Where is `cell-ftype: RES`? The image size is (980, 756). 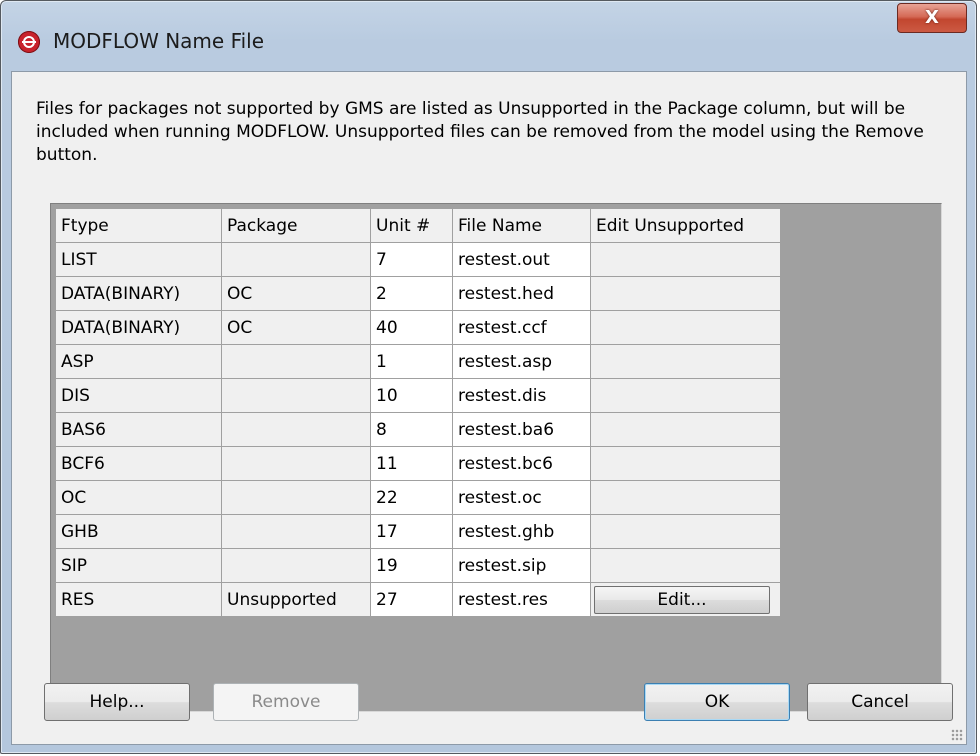
cell-ftype: RES is located at coordinates (138, 599).